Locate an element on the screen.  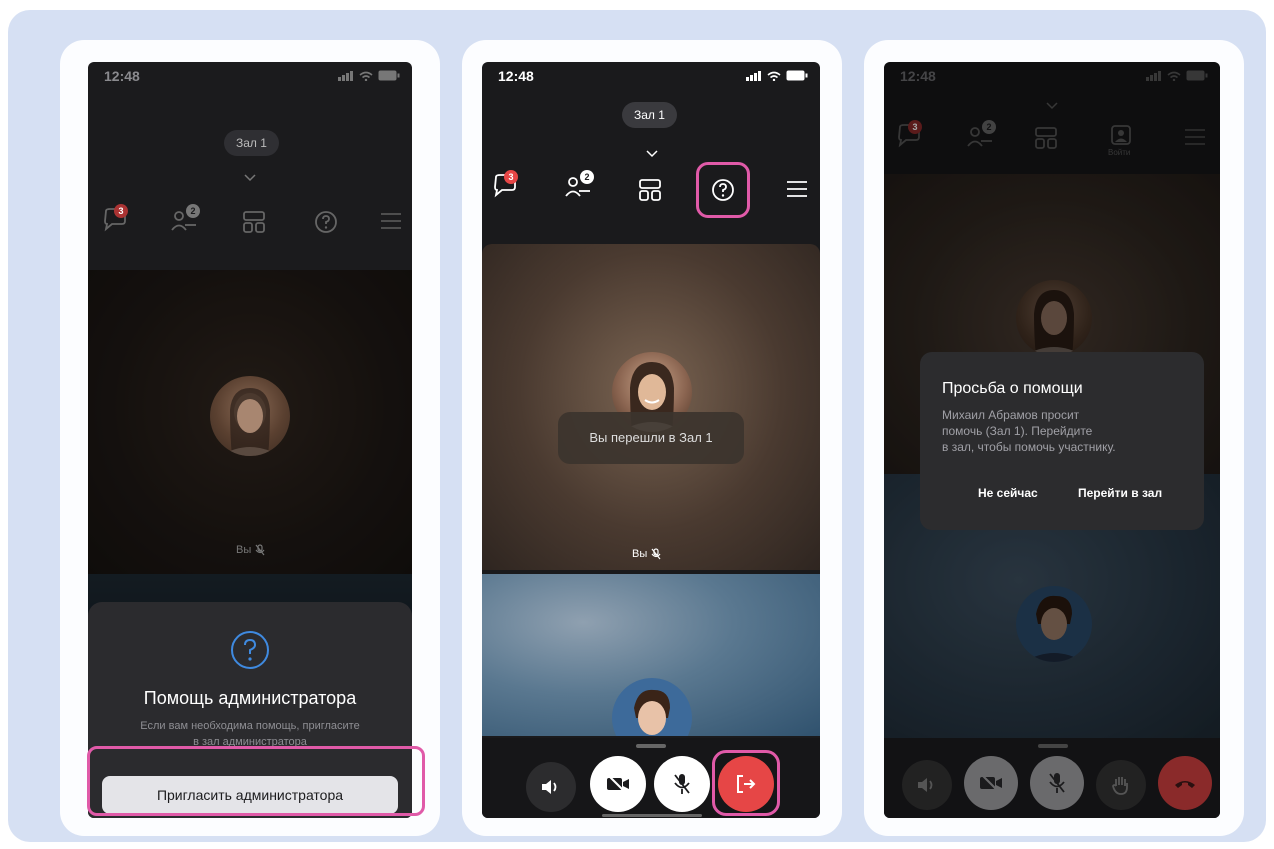
sheet-description-line1: Если вам необходима помощь, пригласите is located at coordinates (250, 726).